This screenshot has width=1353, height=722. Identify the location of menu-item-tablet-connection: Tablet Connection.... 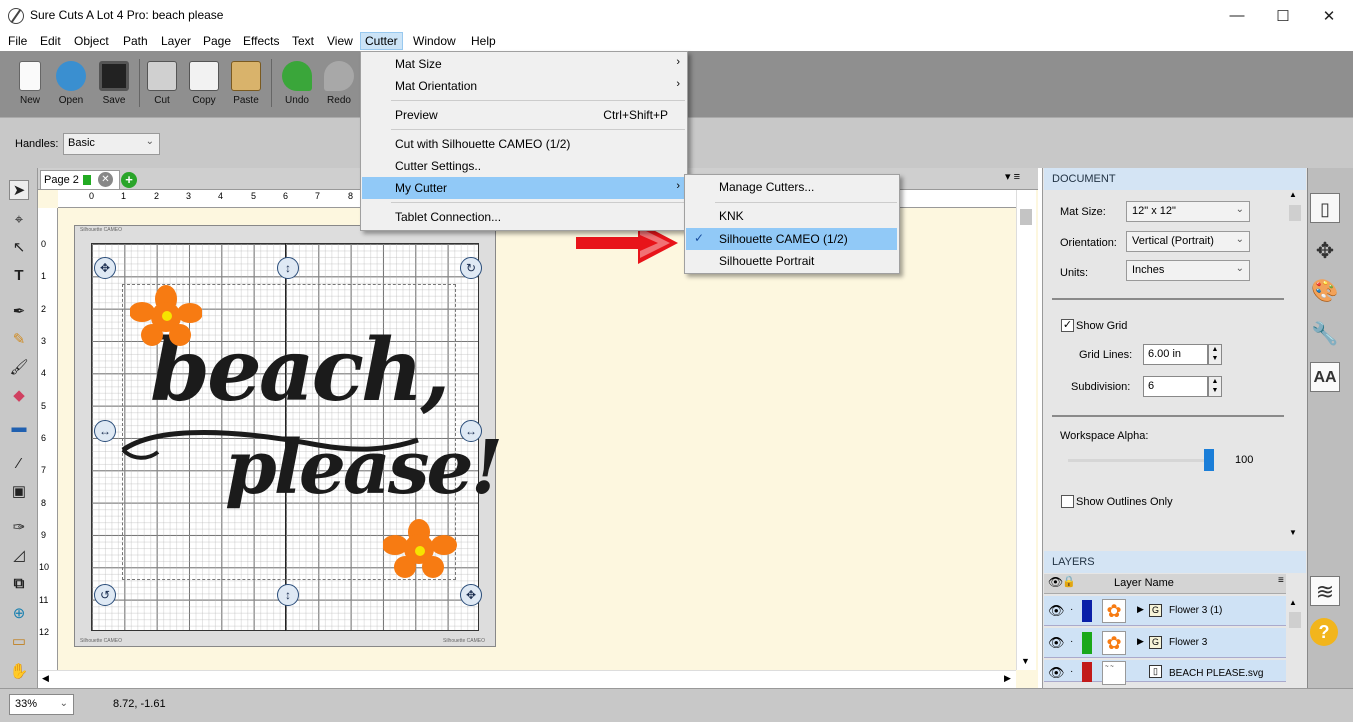
(525, 217).